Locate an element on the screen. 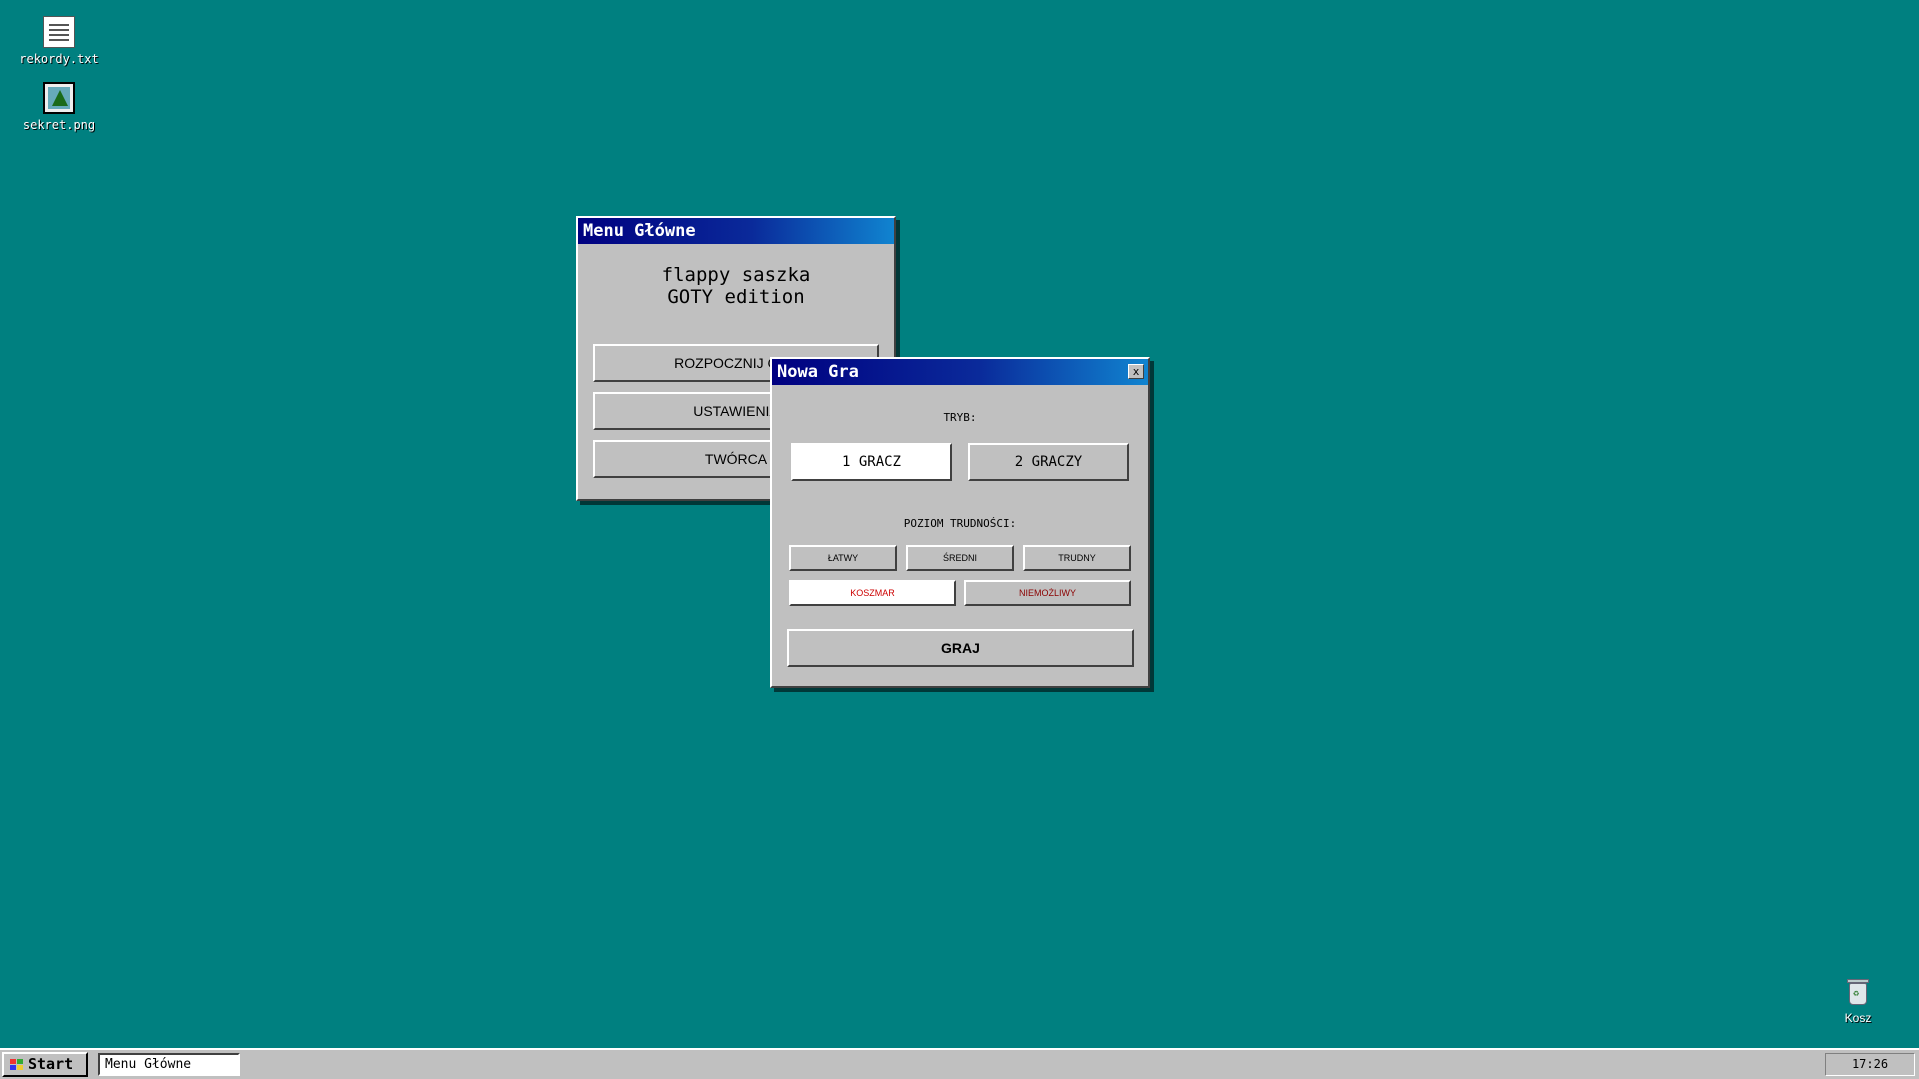 This screenshot has width=1919, height=1079. desktop-icon-recycle-bin: ♻ Kosz is located at coordinates (1858, 1000).